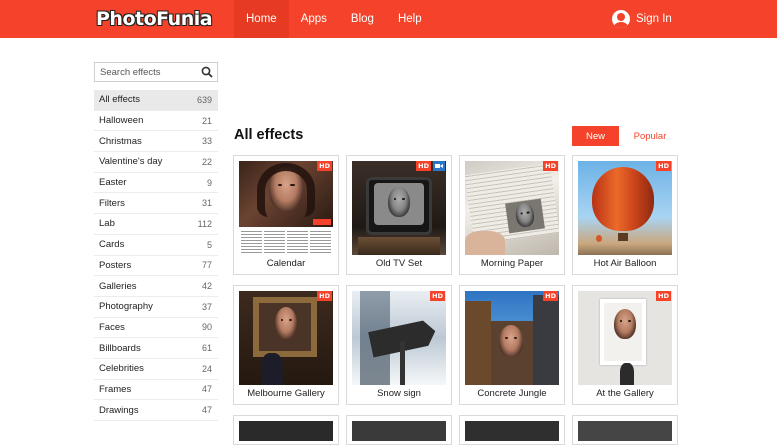 This screenshot has width=777, height=445. Describe the element at coordinates (156, 204) in the screenshot. I see `category-item-filters: Filters 31` at that location.